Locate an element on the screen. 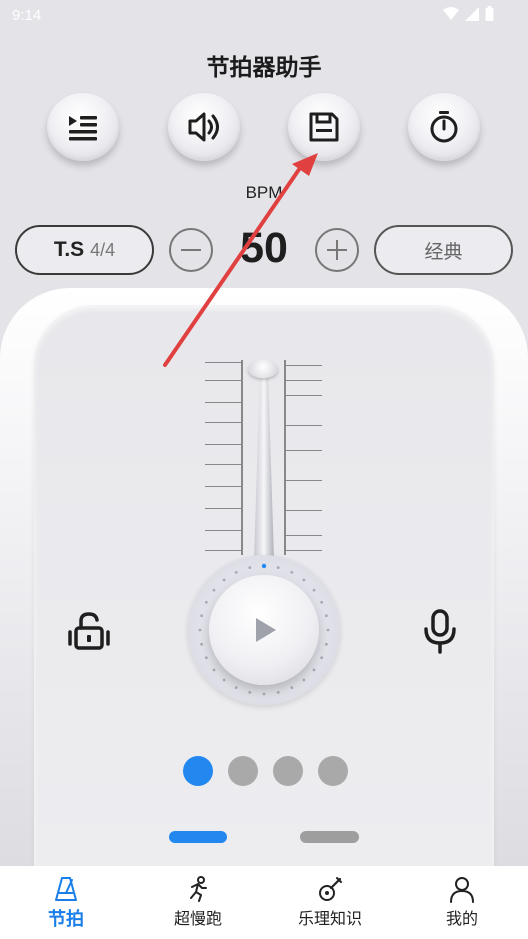 The width and height of the screenshot is (528, 939). lock-button is located at coordinates (89, 631).